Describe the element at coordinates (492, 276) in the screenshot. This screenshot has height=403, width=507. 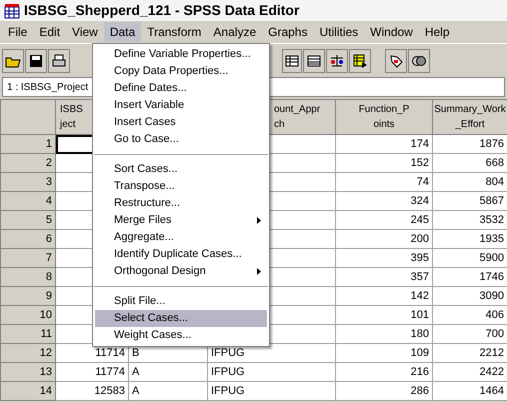
I see `table-cell: 1746` at that location.